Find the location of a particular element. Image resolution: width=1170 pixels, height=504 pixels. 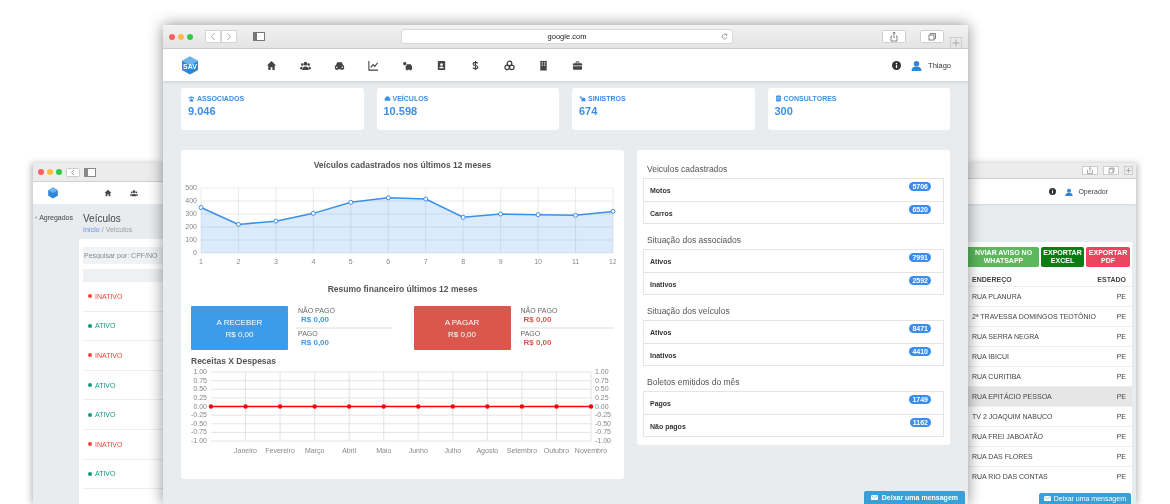

line-chart-icon is located at coordinates (373, 65).